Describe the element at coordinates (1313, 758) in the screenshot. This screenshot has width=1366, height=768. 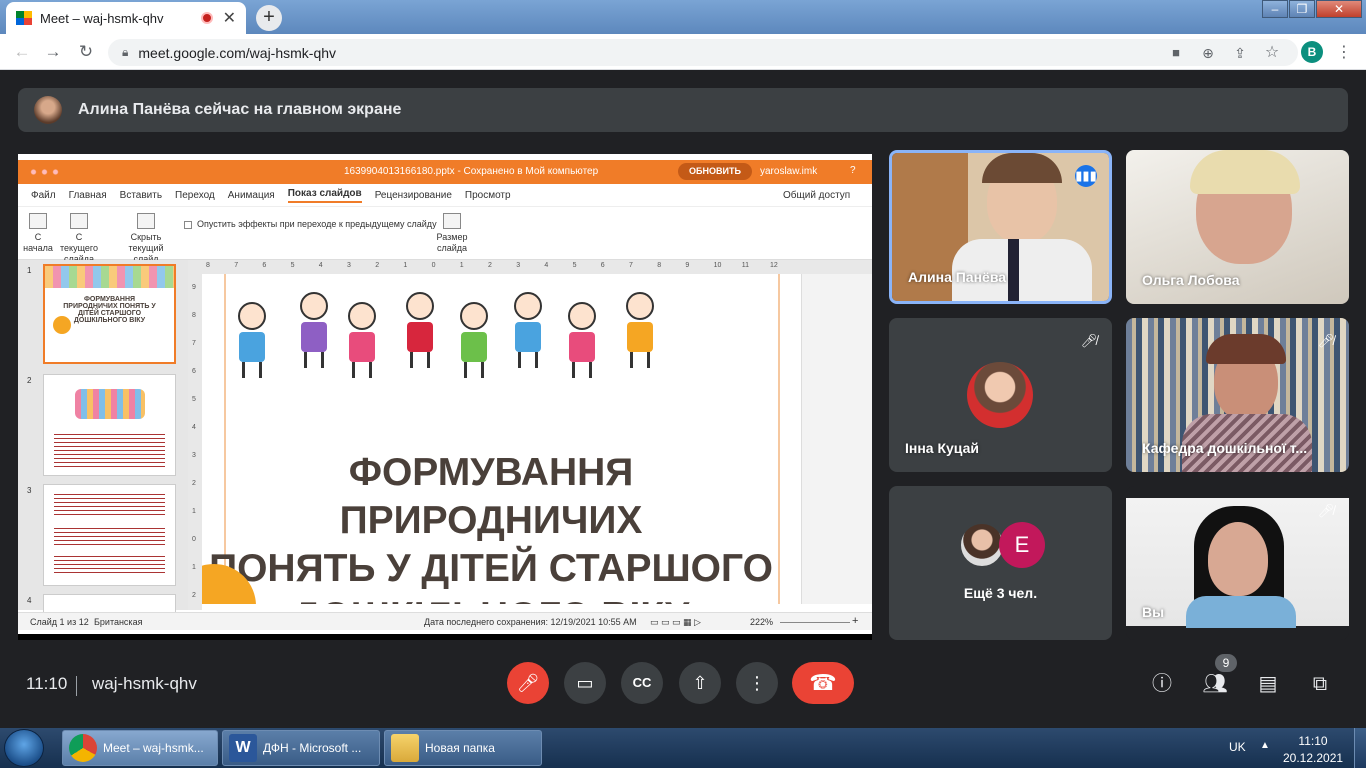
I see `tray-date: 20.12.2021` at that location.